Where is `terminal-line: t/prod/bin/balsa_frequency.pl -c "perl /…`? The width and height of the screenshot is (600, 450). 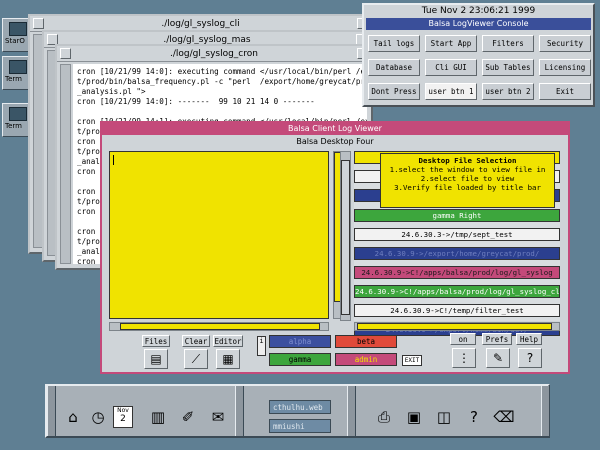
terminal-line: t/prod/bin/balsa_frequency.pl -c "perl /… is located at coordinates (222, 81).